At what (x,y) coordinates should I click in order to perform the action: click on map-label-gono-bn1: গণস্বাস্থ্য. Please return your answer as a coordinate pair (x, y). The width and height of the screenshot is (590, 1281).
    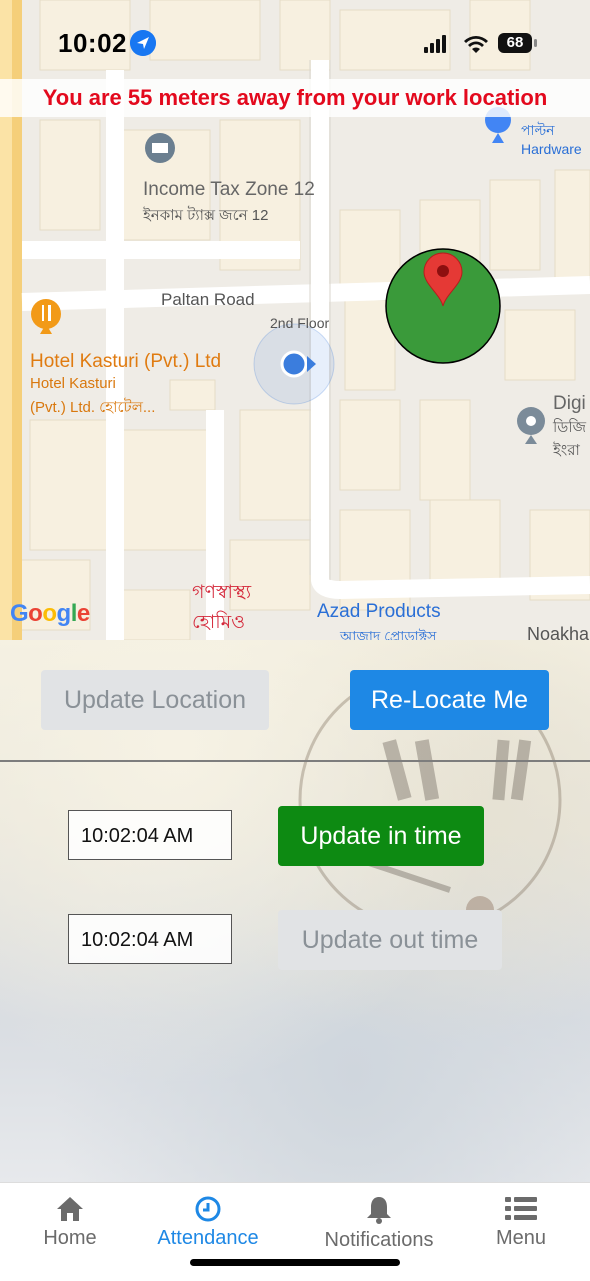
    Looking at the image, I should click on (222, 592).